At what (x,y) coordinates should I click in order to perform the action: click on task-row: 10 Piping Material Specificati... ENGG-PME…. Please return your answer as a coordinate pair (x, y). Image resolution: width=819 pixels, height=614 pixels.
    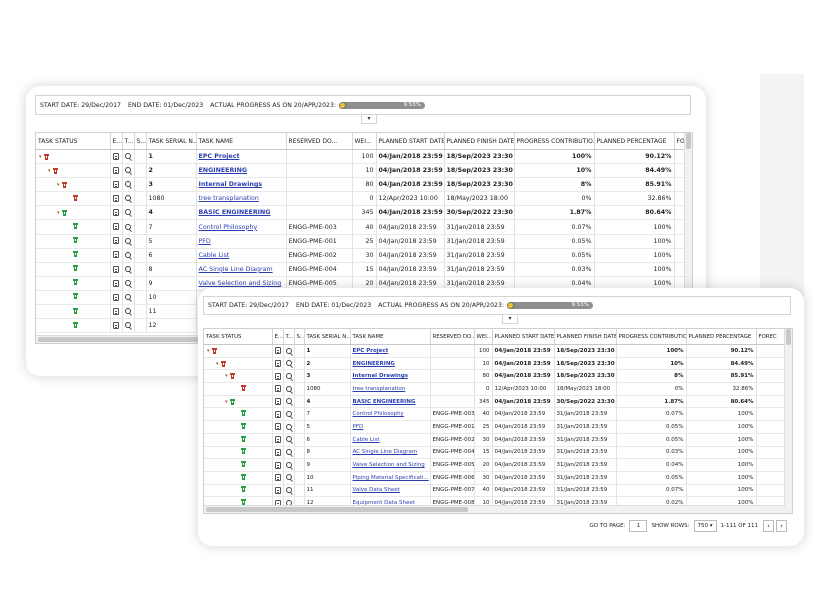
    Looking at the image, I should click on (495, 478).